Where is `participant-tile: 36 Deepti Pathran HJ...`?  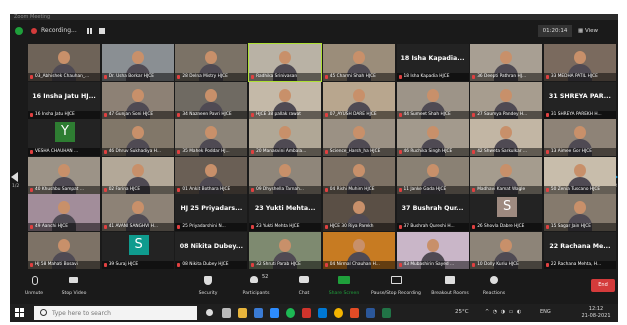 participant-tile: 36 Deepti Pathran HJ... is located at coordinates (506, 62).